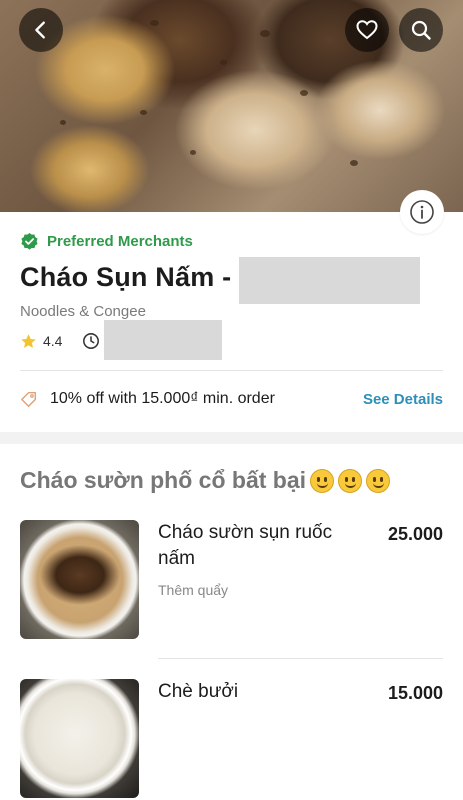 Image resolution: width=463 pixels, height=800 pixels. I want to click on menu-item: Cháo sườn sụn ruốc nấm Thêm quẩy 25.000, so click(231, 580).